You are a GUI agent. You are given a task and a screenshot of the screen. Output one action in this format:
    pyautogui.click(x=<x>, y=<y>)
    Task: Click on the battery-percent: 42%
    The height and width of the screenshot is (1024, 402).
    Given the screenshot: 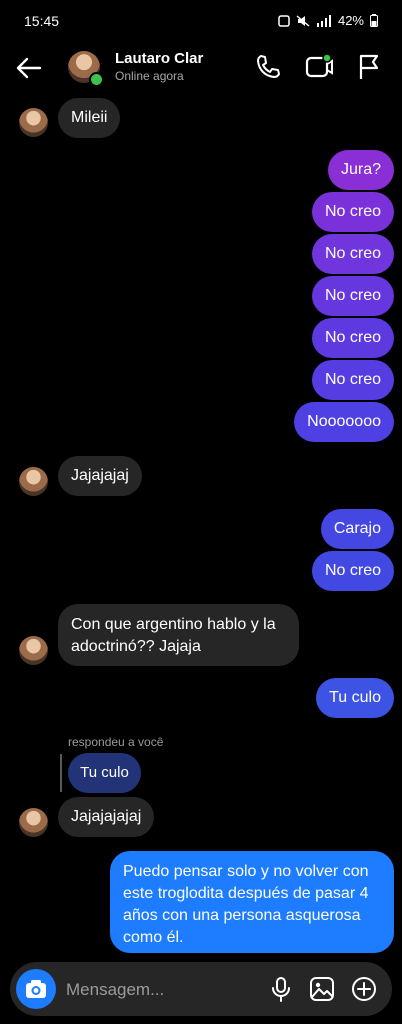 What is the action you would take?
    pyautogui.click(x=350, y=20)
    